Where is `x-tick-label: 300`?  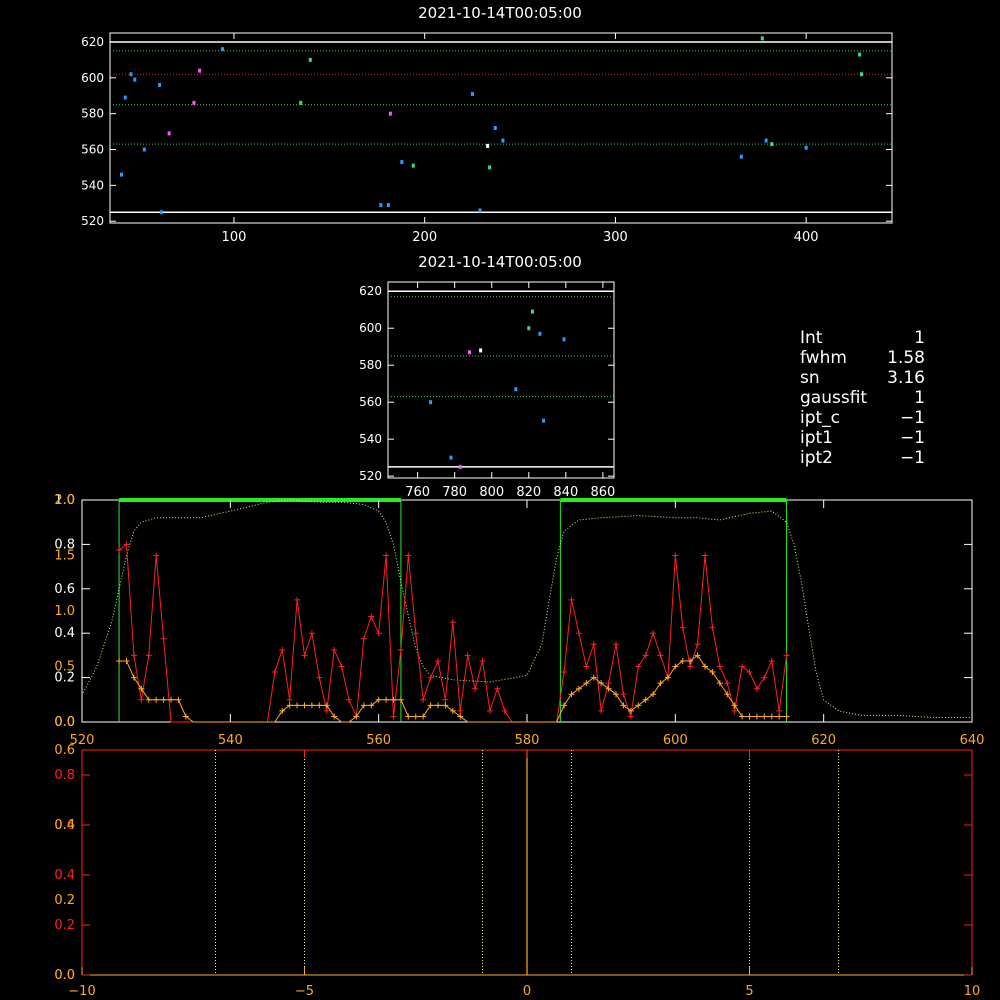
x-tick-label: 300 is located at coordinates (615, 237).